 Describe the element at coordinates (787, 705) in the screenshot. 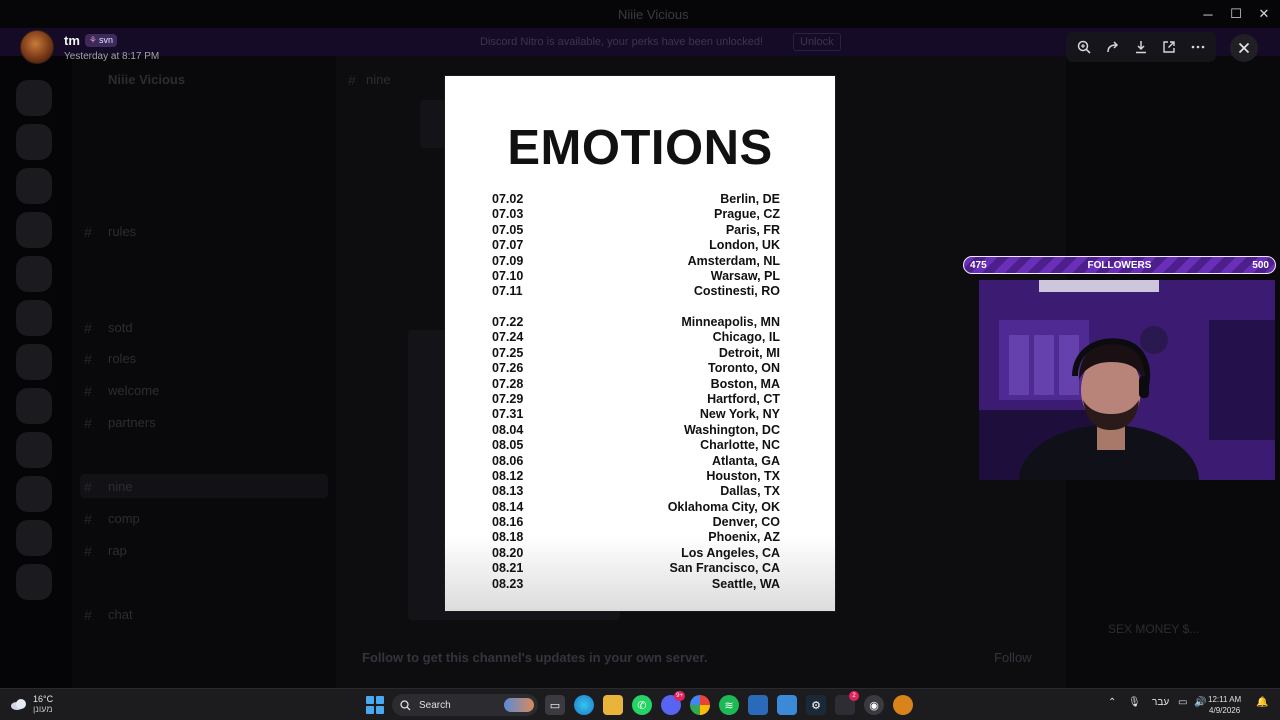

I see `notepad-icon` at that location.